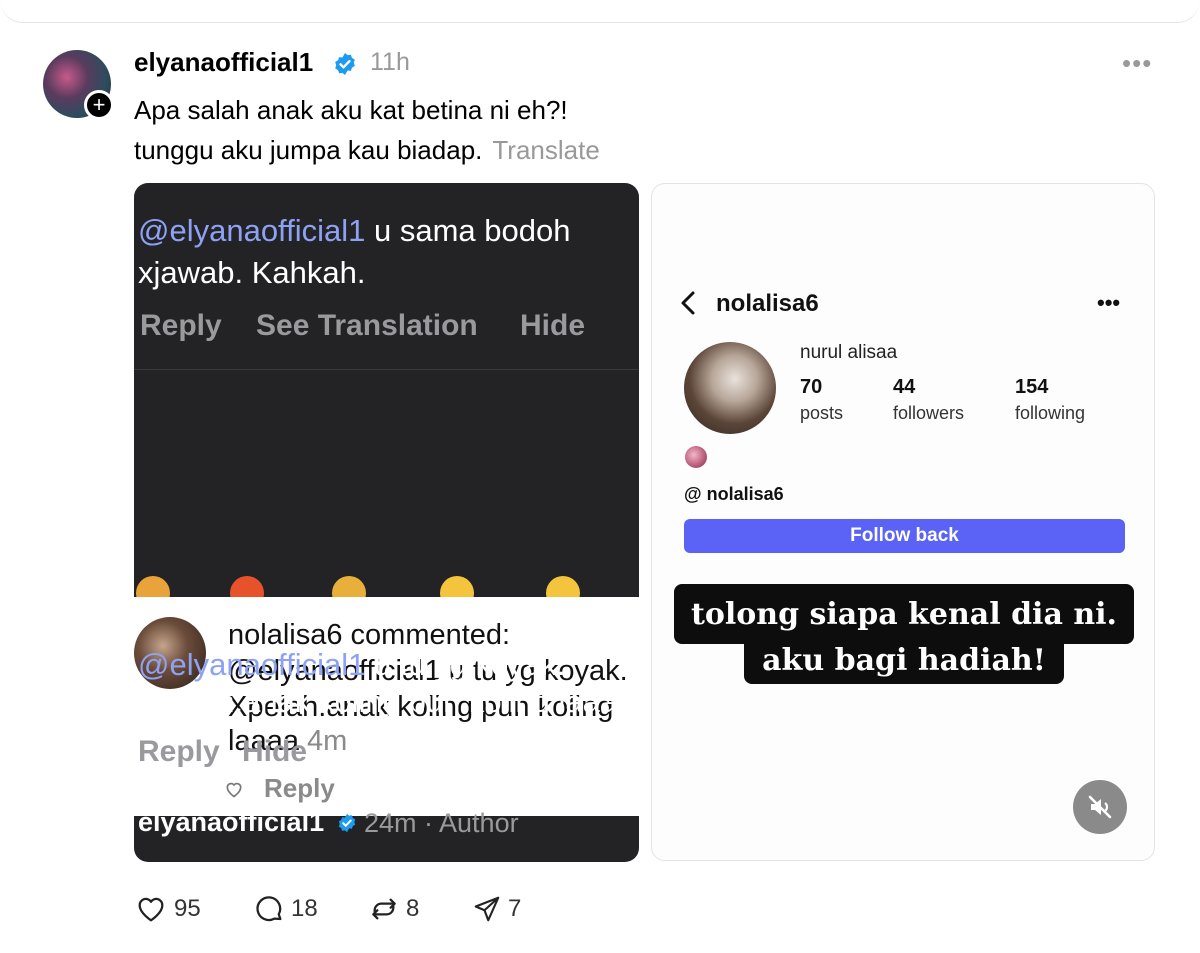 Image resolution: width=1200 pixels, height=953 pixels. What do you see at coordinates (515, 908) in the screenshot?
I see `share-count: 7` at bounding box center [515, 908].